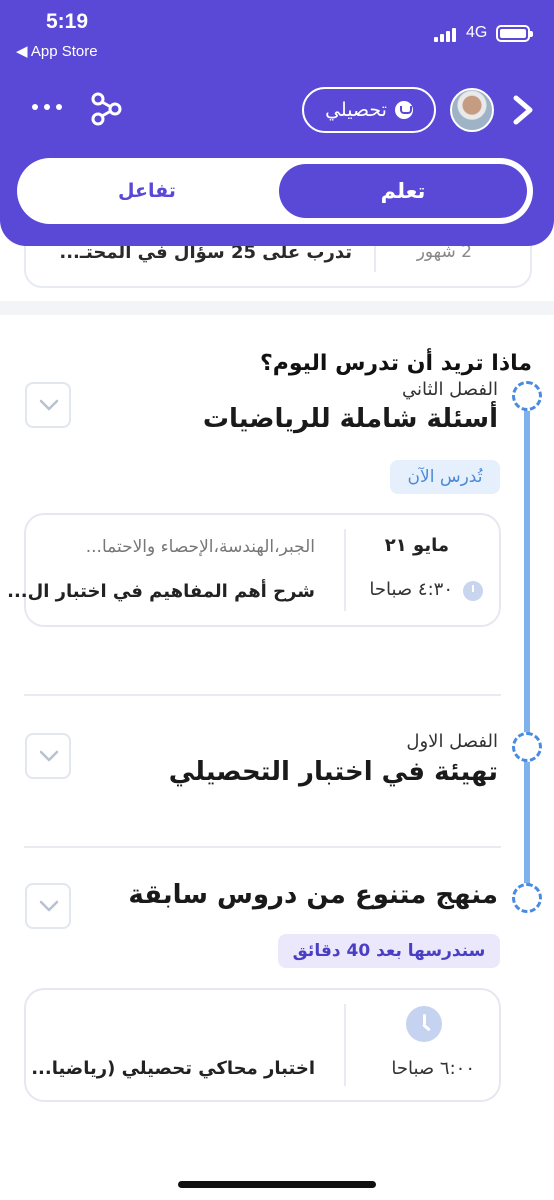 Image resolution: width=554 pixels, height=1200 pixels. Describe the element at coordinates (452, 741) in the screenshot. I see `section-subtitle: الفصل الاول` at that location.